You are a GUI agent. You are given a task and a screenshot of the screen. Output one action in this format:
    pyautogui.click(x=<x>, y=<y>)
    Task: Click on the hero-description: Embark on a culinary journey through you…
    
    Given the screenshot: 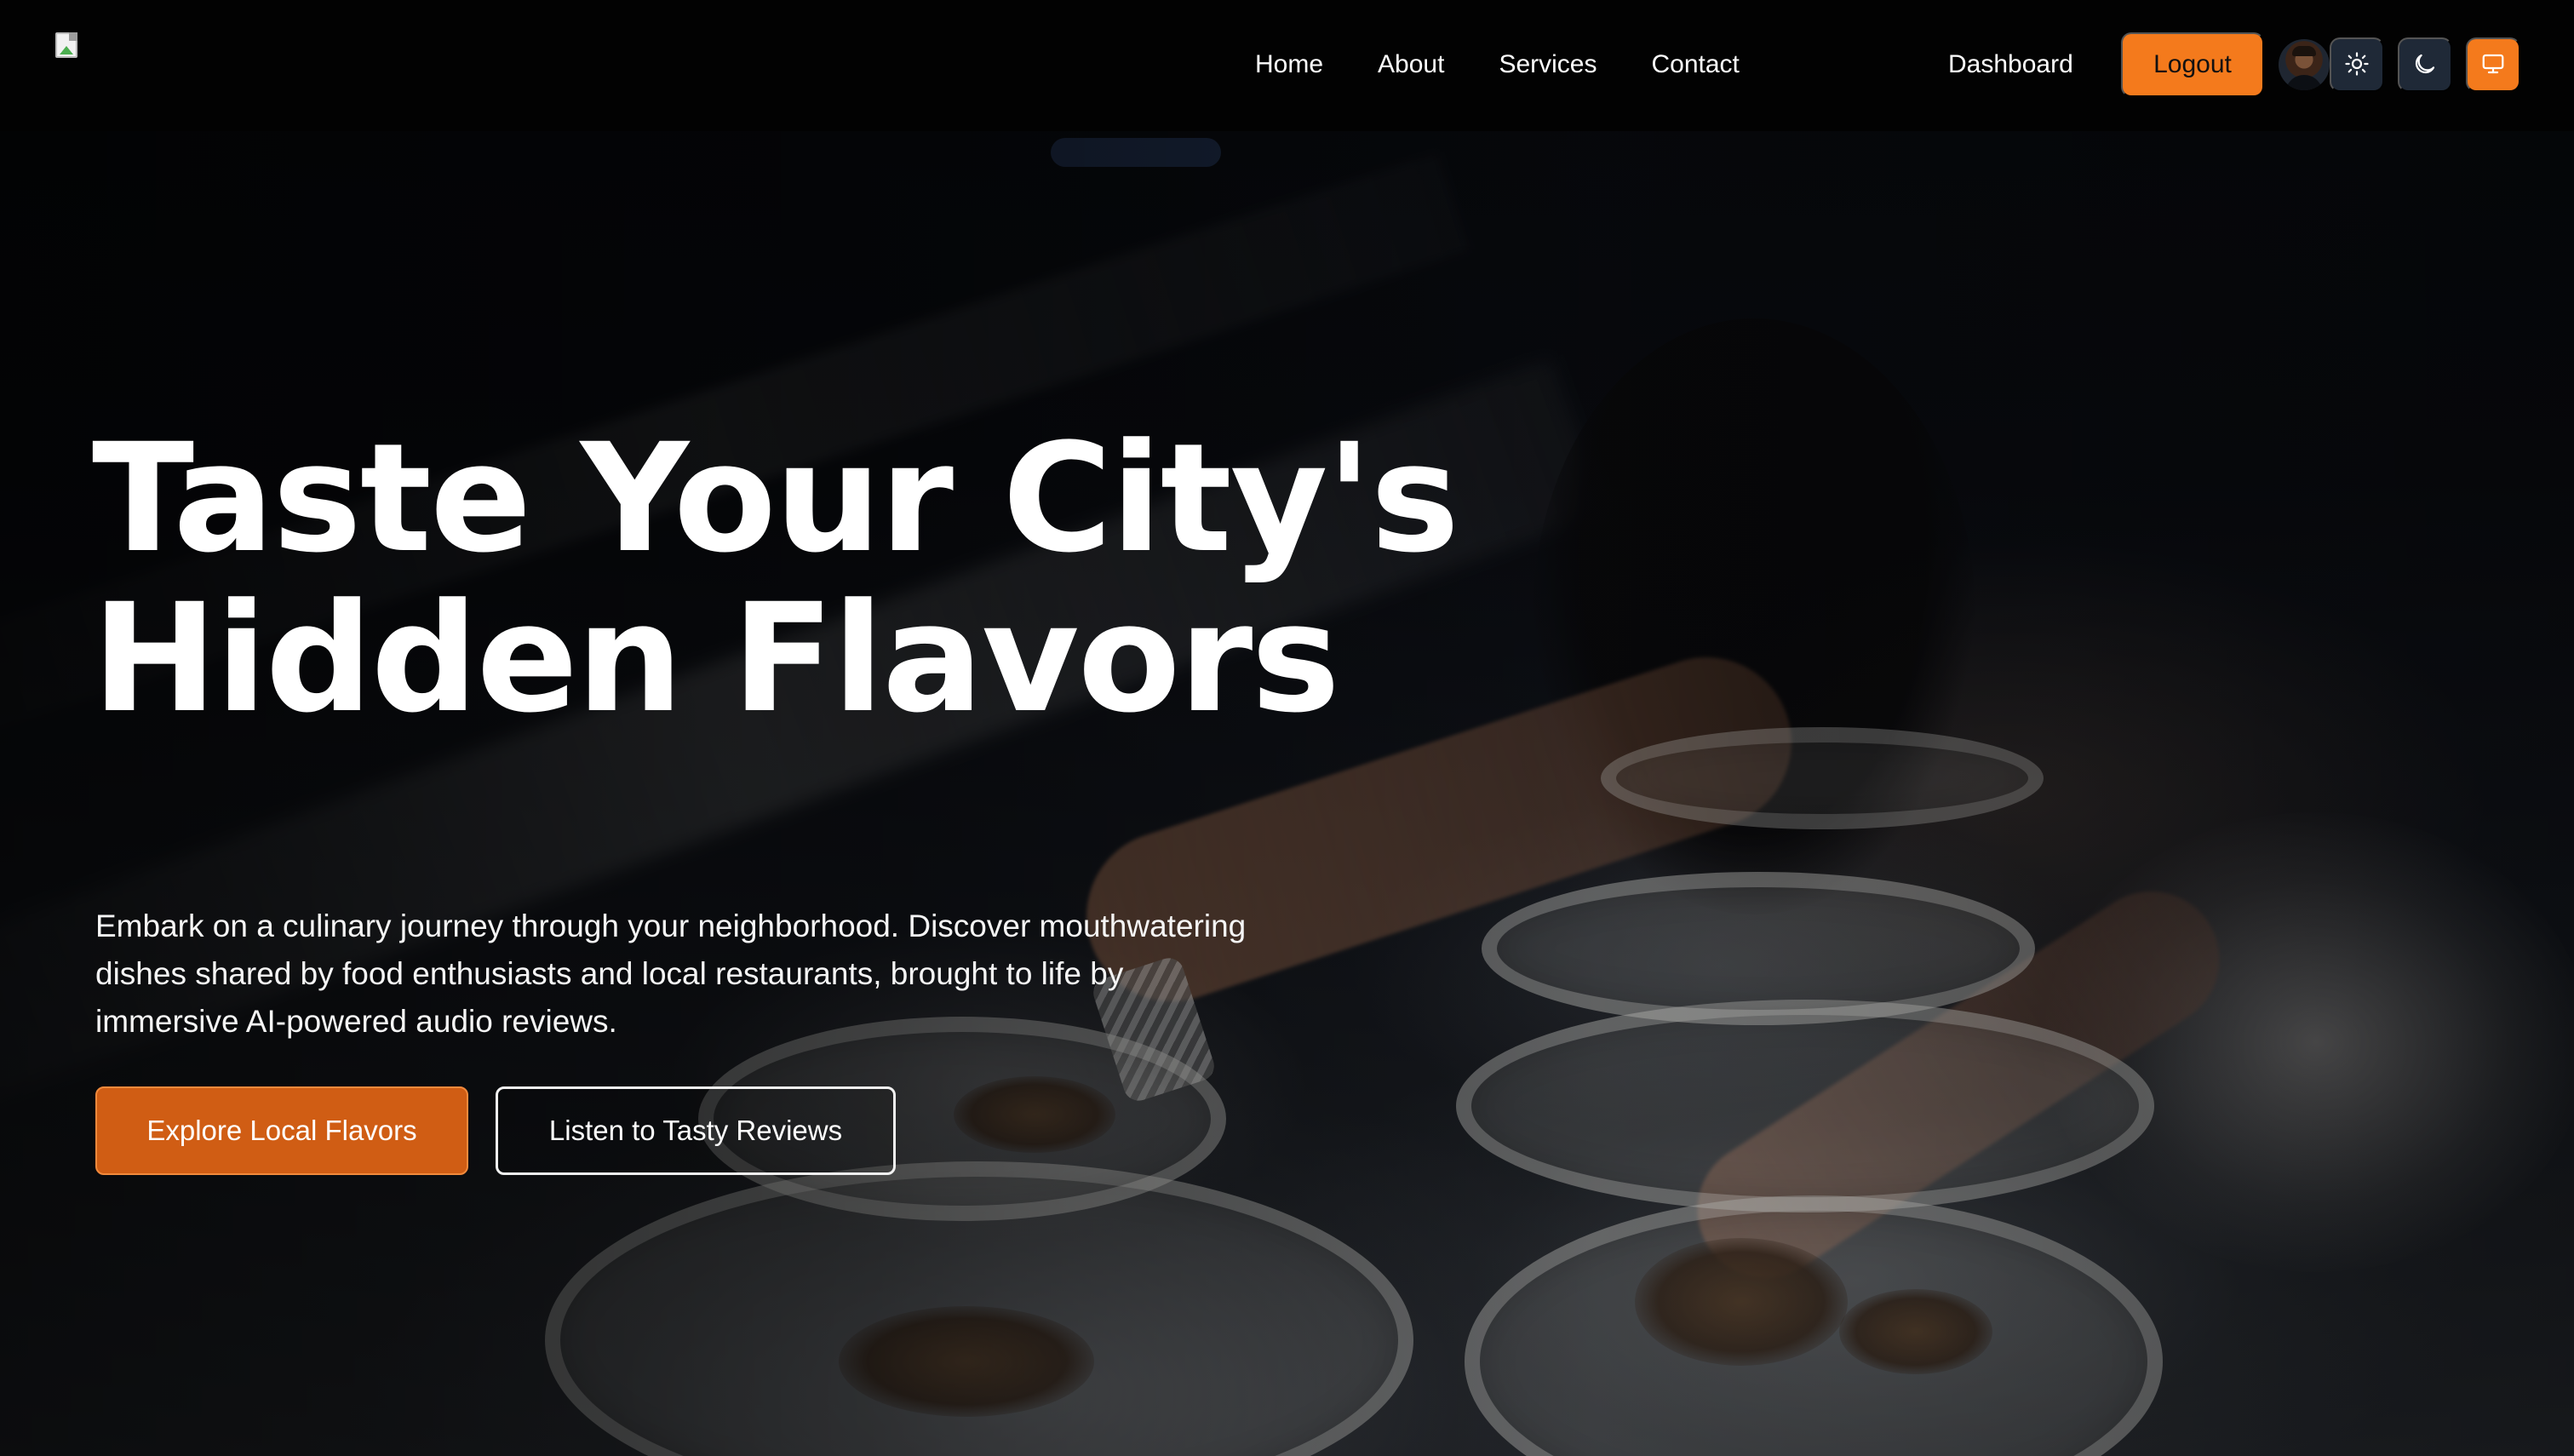 What is the action you would take?
    pyautogui.click(x=671, y=974)
    